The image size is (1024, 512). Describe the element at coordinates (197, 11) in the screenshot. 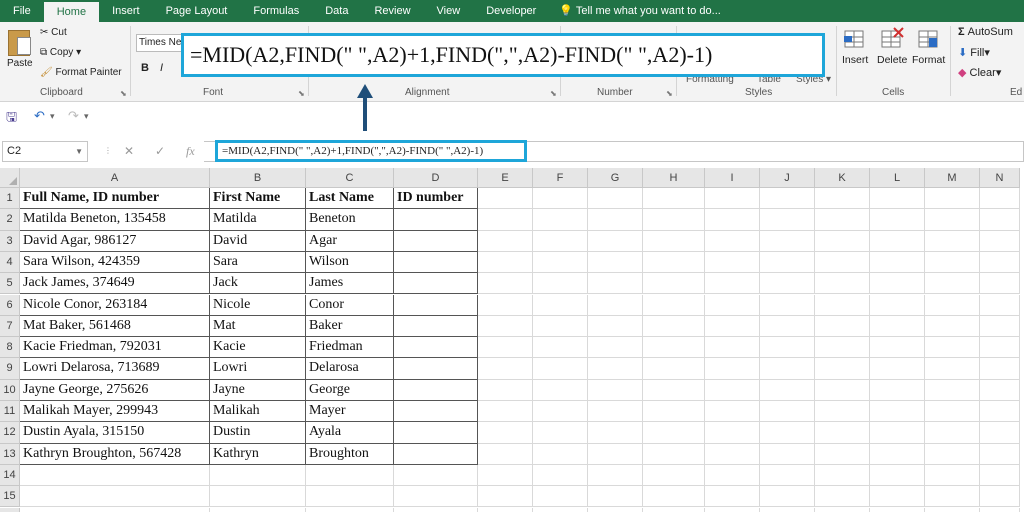

I see `tab-page-layout: Page Layout` at that location.